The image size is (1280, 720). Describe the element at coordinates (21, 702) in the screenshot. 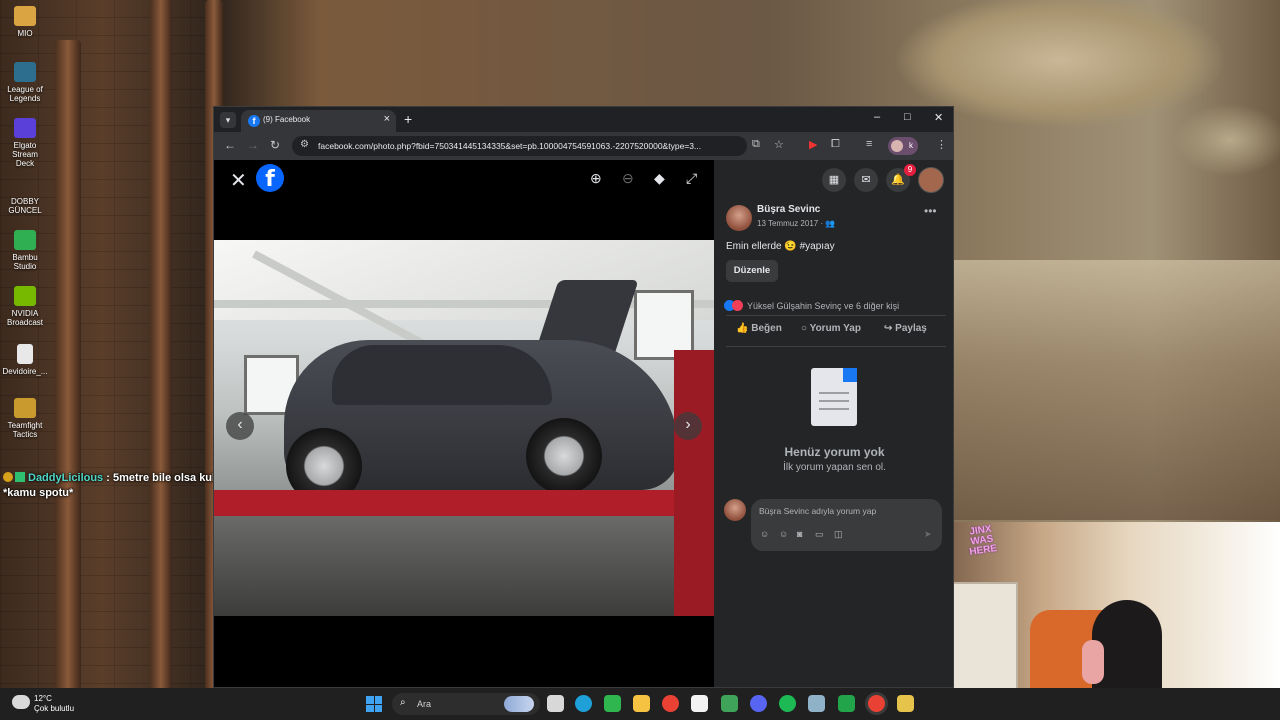

I see `weather-cloud-icon` at that location.